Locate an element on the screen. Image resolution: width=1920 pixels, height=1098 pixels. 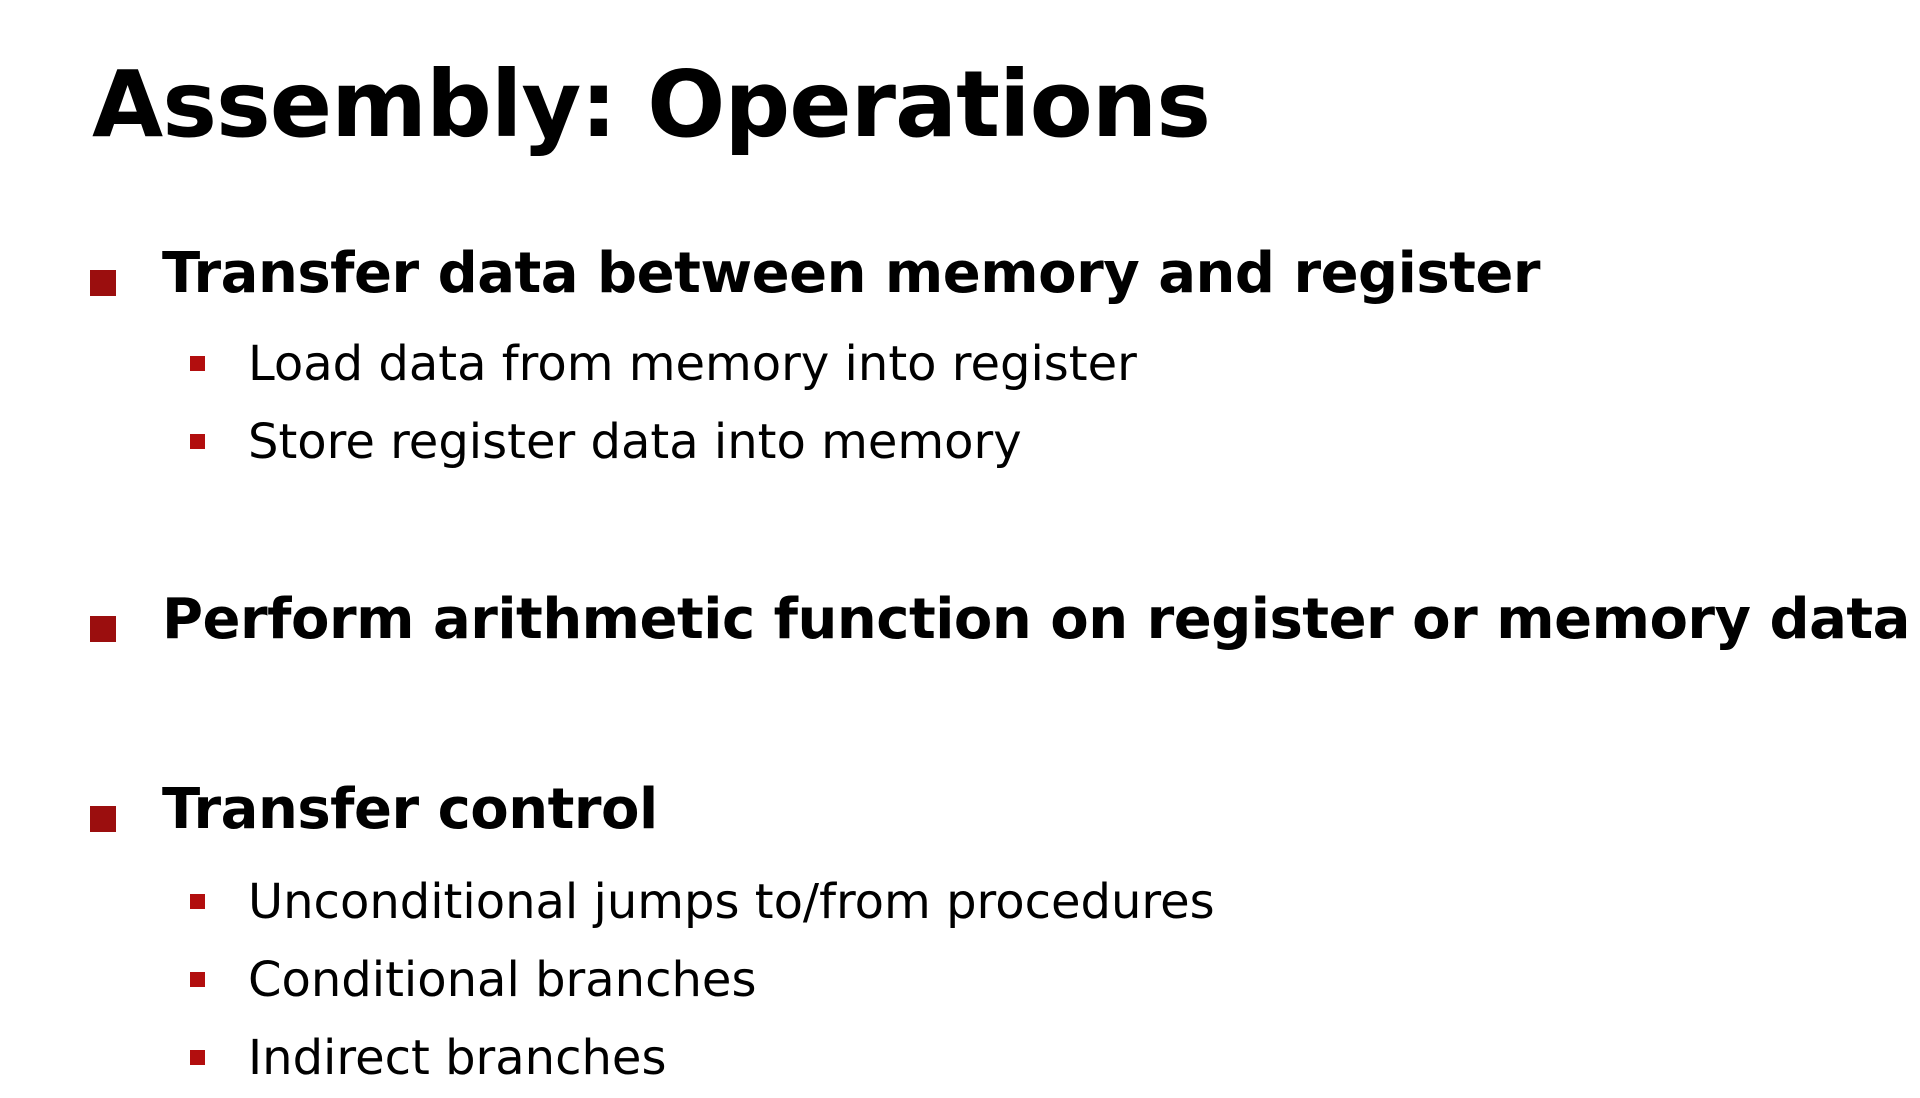
subitem-text: Store register data into memory is located at coordinates (635, 442).